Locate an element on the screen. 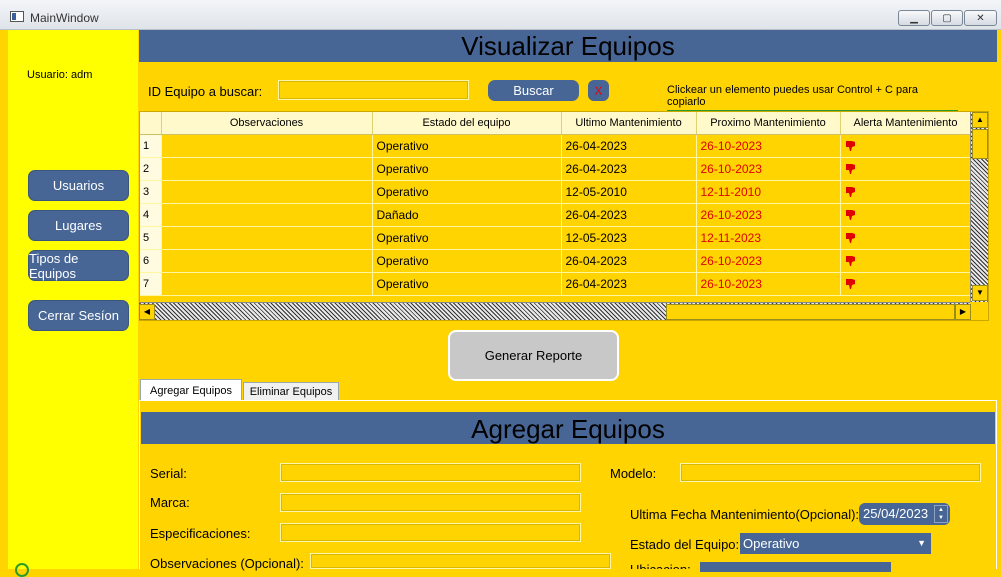 The height and width of the screenshot is (577, 1001). table-row: 1 Operativo 26-04-2023 26-10-2023 is located at coordinates (556, 146).